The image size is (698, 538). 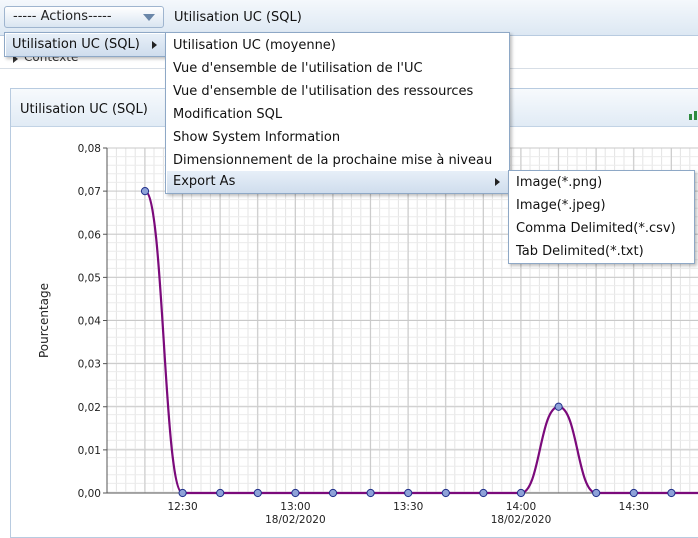 I want to click on x-tick-label: 13:00, so click(x=295, y=507).